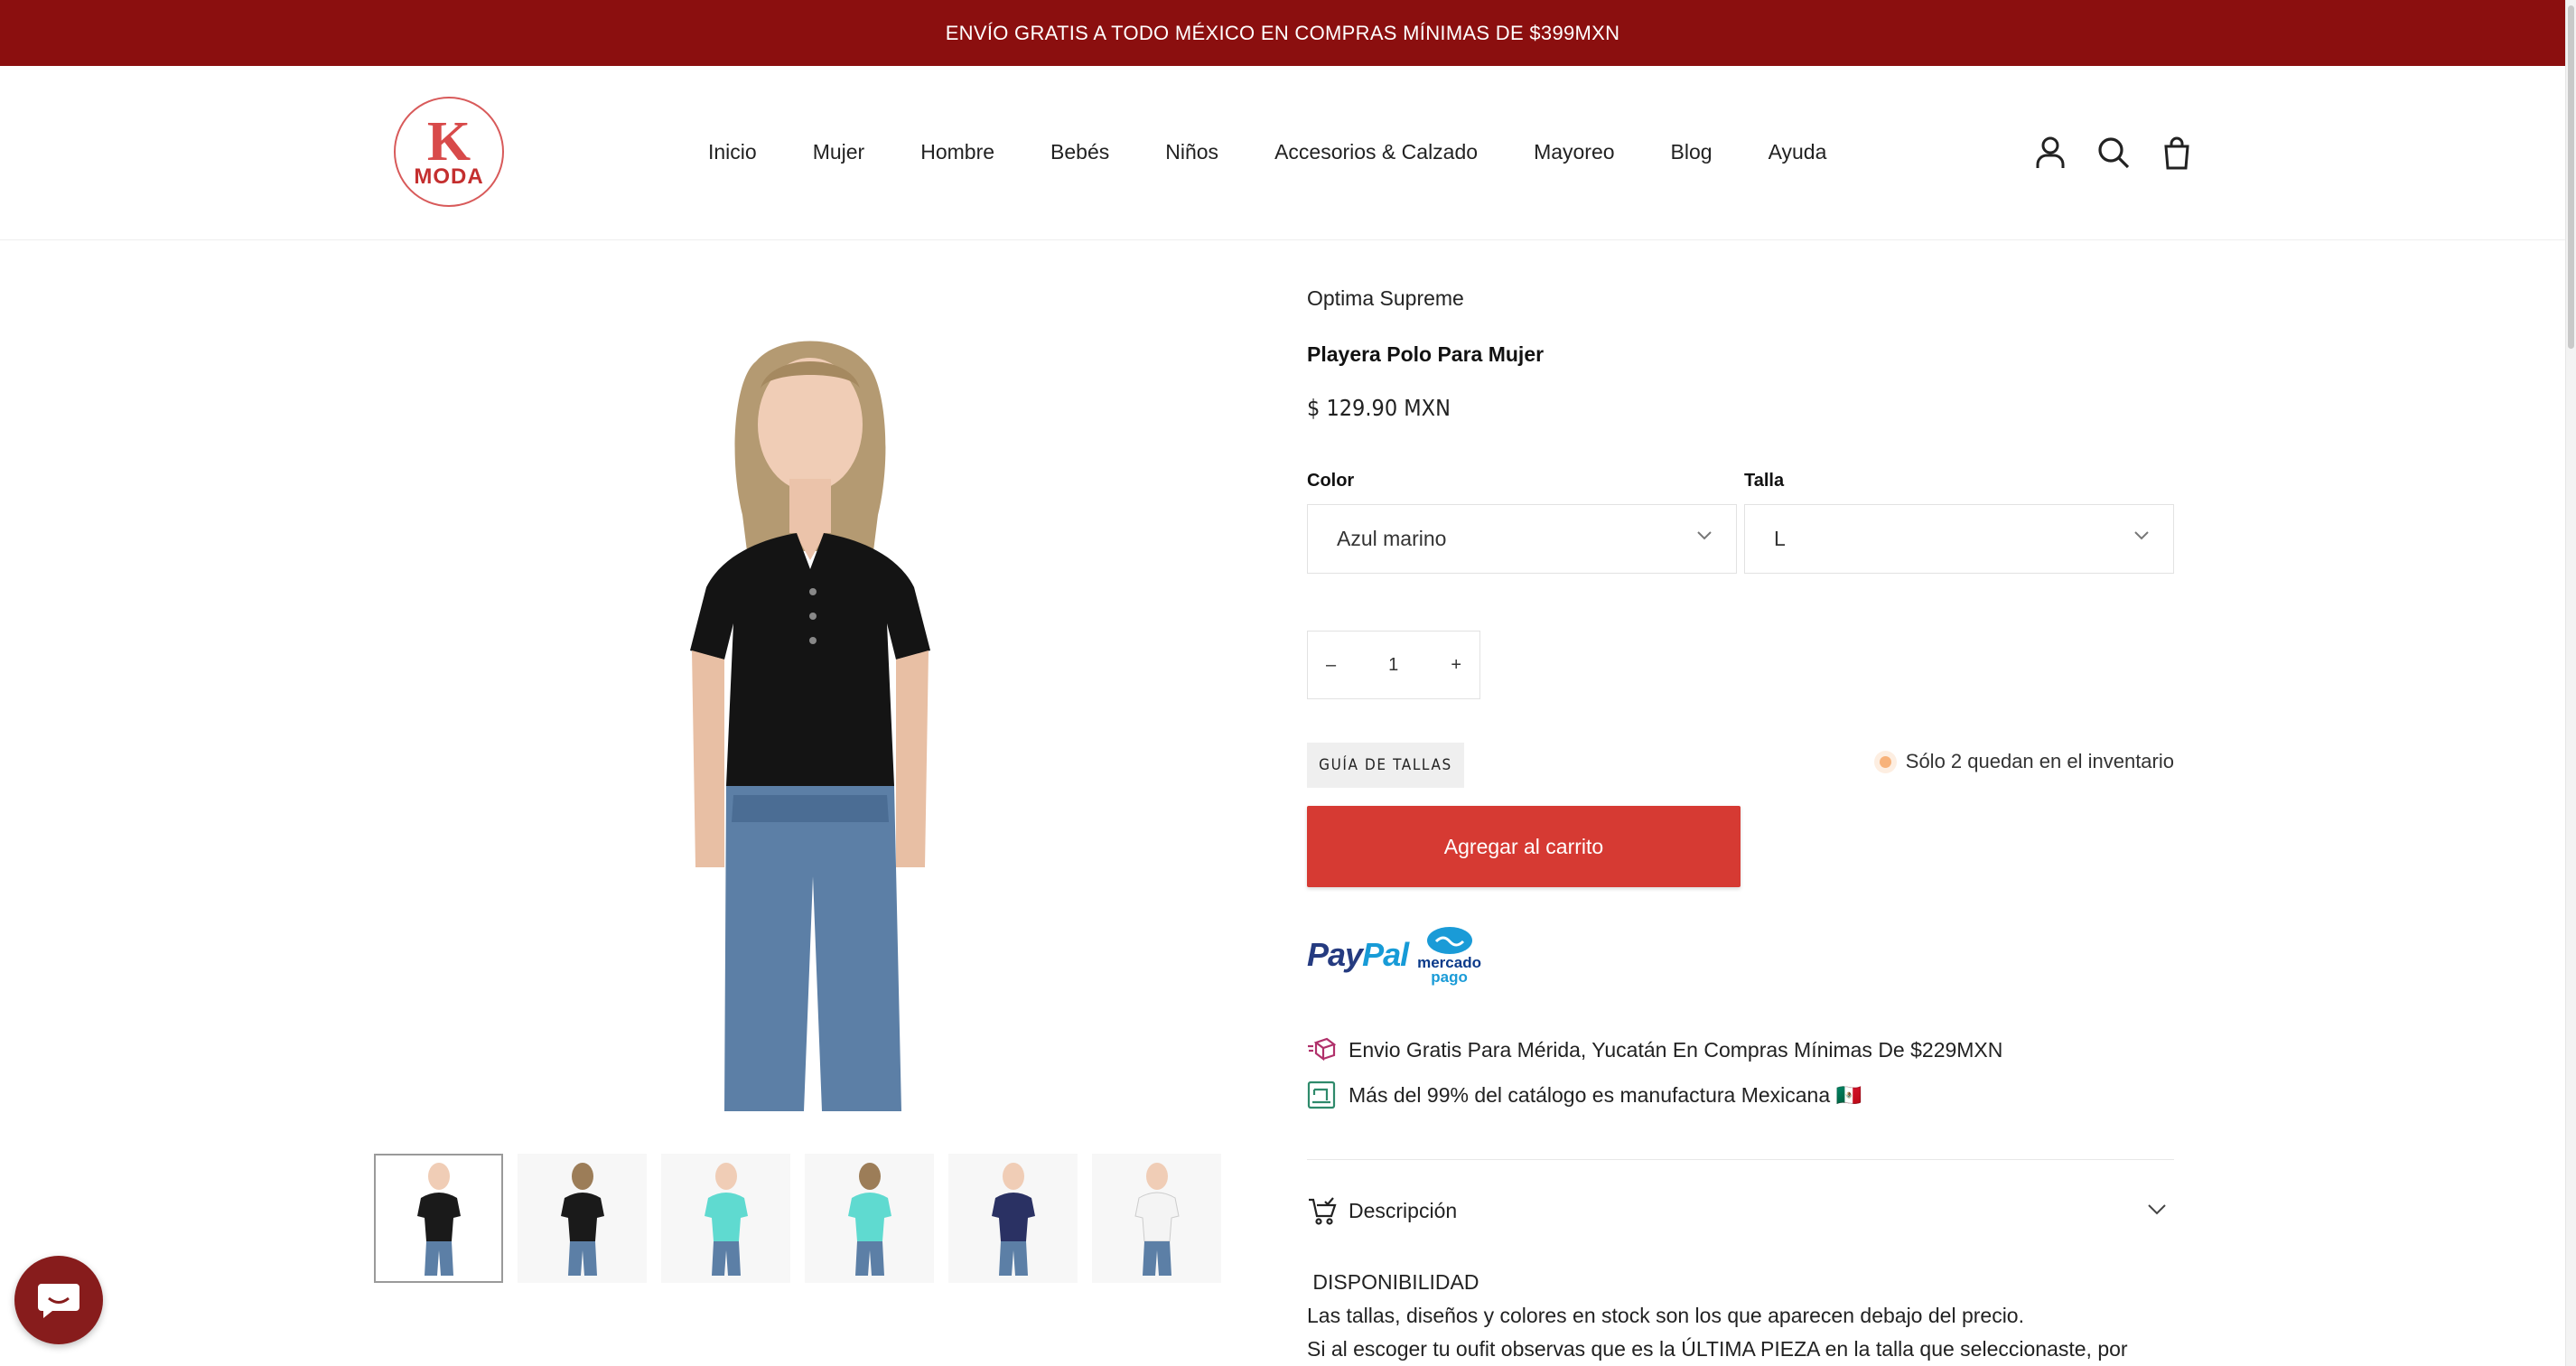  I want to click on nav-item-mayoreo: Mayoreo, so click(1574, 152).